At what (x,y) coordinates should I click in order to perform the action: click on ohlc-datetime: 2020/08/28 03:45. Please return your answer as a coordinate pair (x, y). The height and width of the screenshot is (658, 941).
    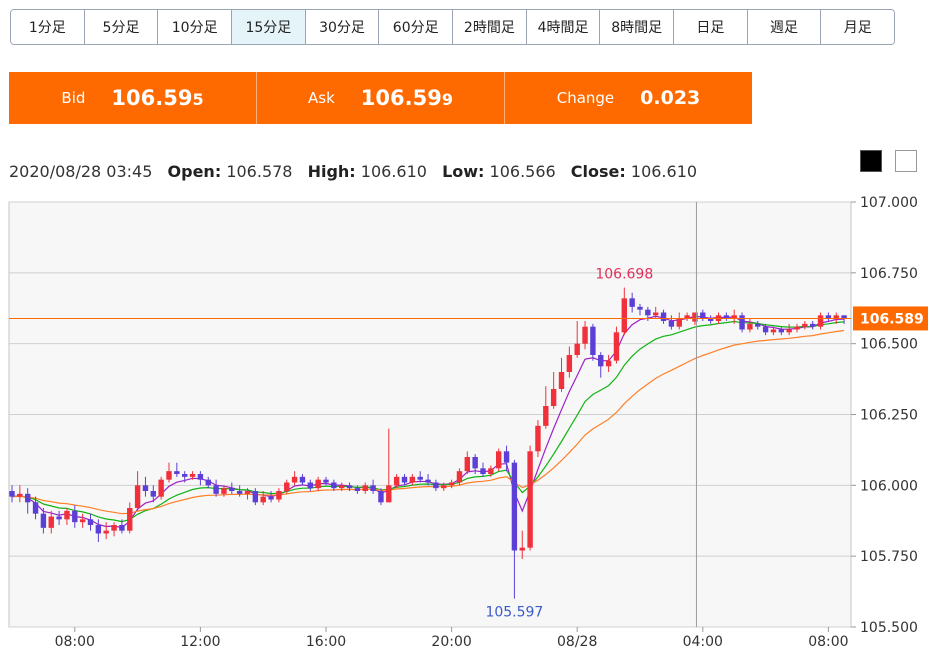
    Looking at the image, I should click on (81, 171).